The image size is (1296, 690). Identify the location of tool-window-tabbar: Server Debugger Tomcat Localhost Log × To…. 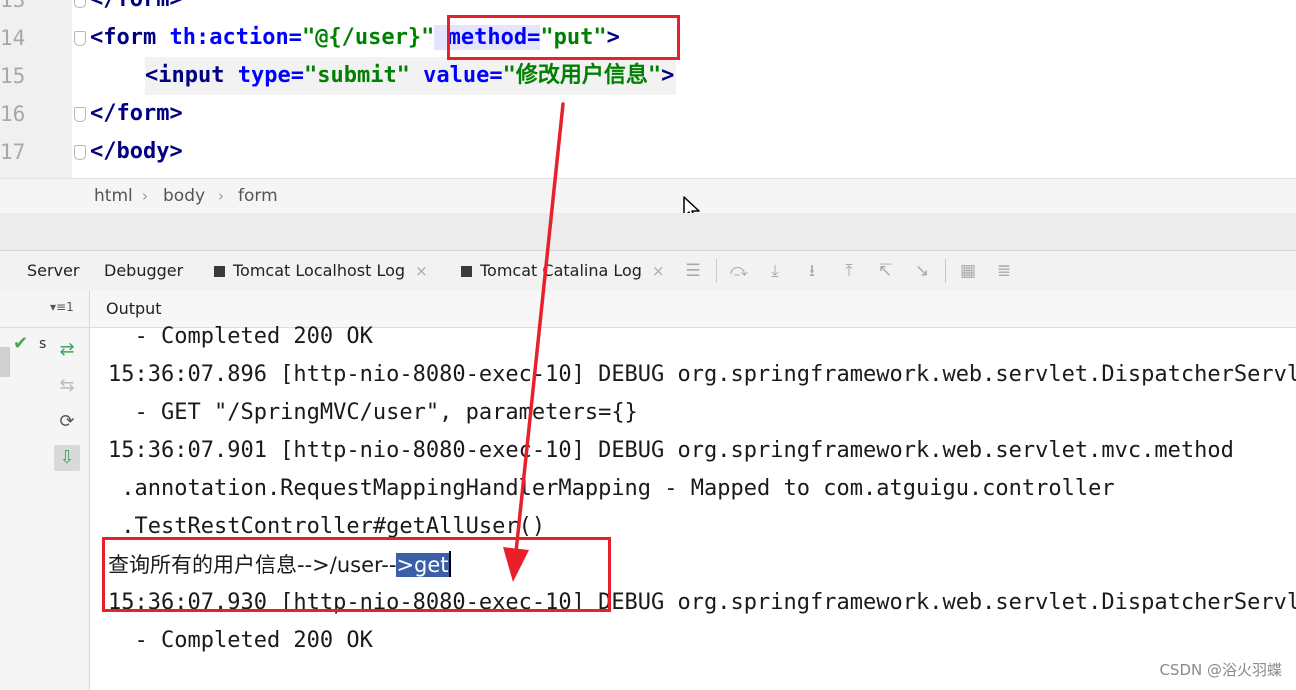
(648, 271).